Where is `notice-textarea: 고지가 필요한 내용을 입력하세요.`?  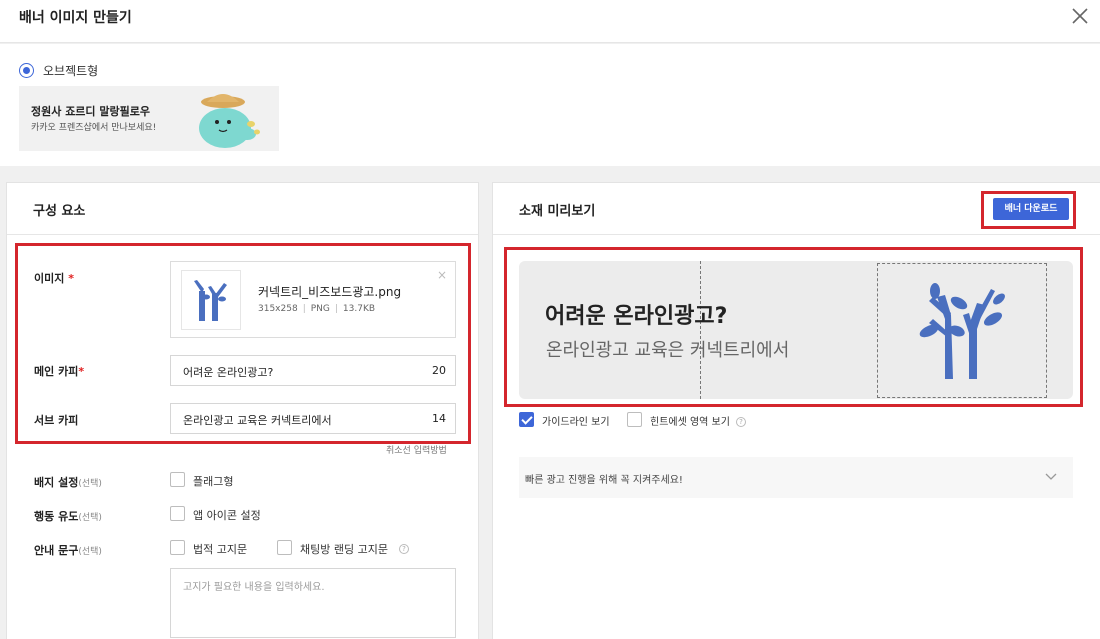
notice-textarea: 고지가 필요한 내용을 입력하세요. is located at coordinates (313, 603).